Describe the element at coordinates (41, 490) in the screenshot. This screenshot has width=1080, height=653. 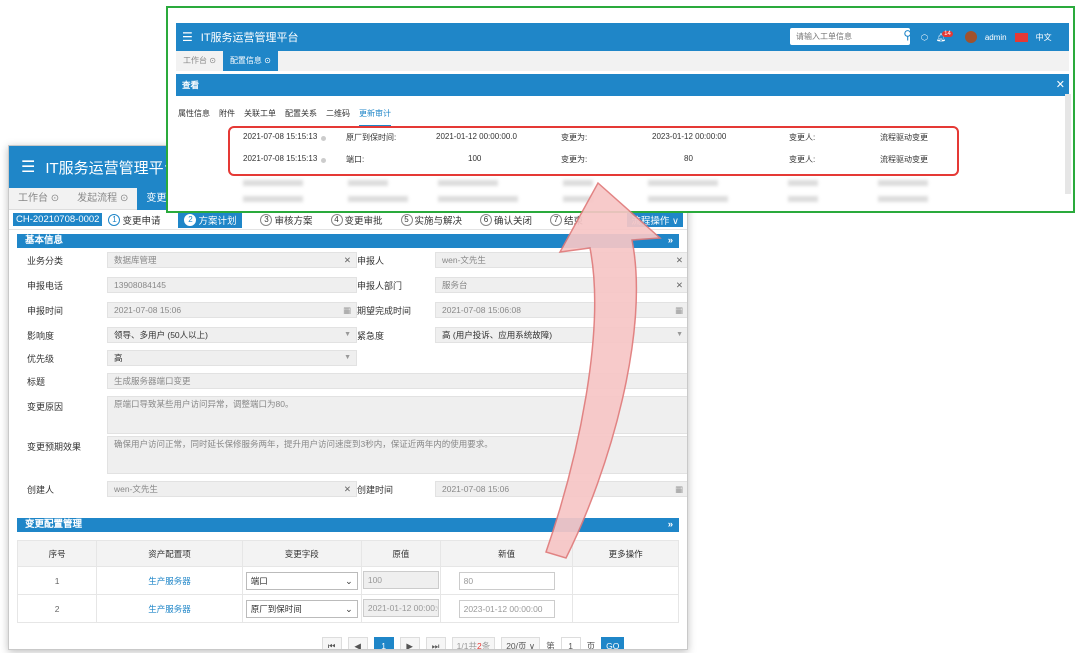
I see `label-creator: 创建人` at that location.